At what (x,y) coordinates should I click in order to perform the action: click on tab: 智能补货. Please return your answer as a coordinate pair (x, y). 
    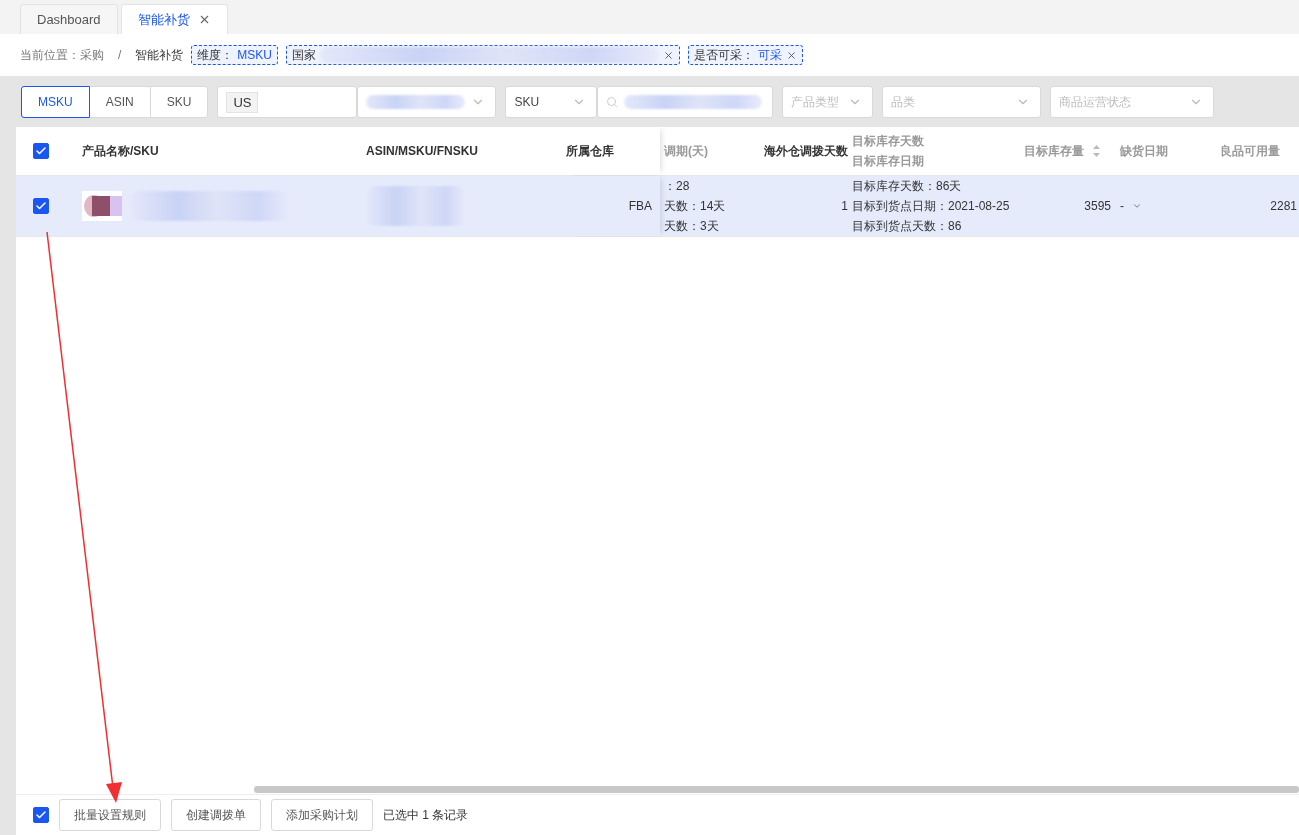
    Looking at the image, I should click on (174, 19).